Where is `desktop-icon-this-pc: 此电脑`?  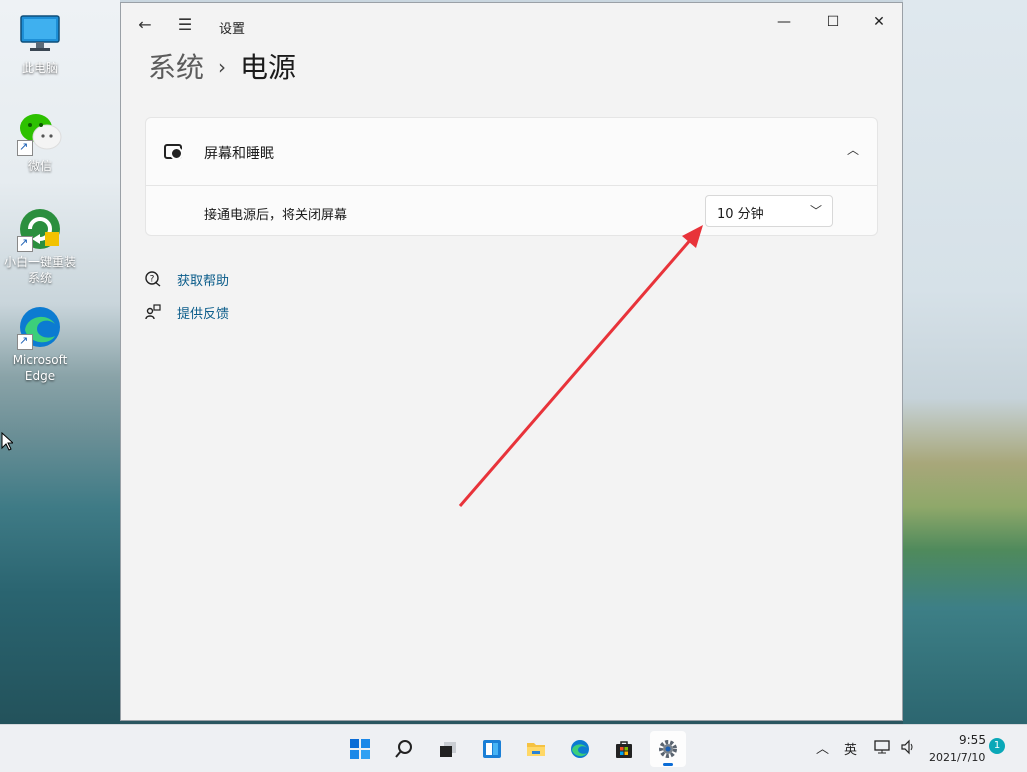
desktop-icon-this-pc: 此电脑 is located at coordinates (40, 44).